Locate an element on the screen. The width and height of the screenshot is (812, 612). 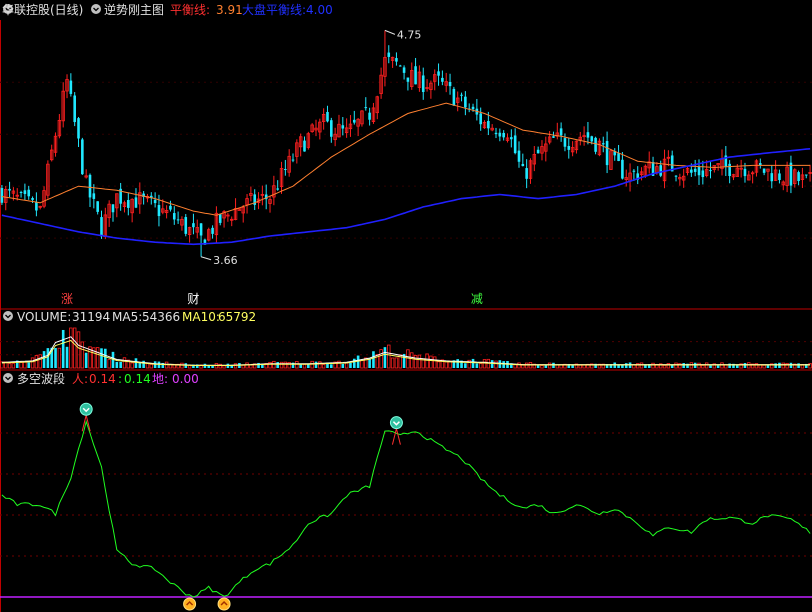
sell-signal-icon is located at coordinates (86, 409).